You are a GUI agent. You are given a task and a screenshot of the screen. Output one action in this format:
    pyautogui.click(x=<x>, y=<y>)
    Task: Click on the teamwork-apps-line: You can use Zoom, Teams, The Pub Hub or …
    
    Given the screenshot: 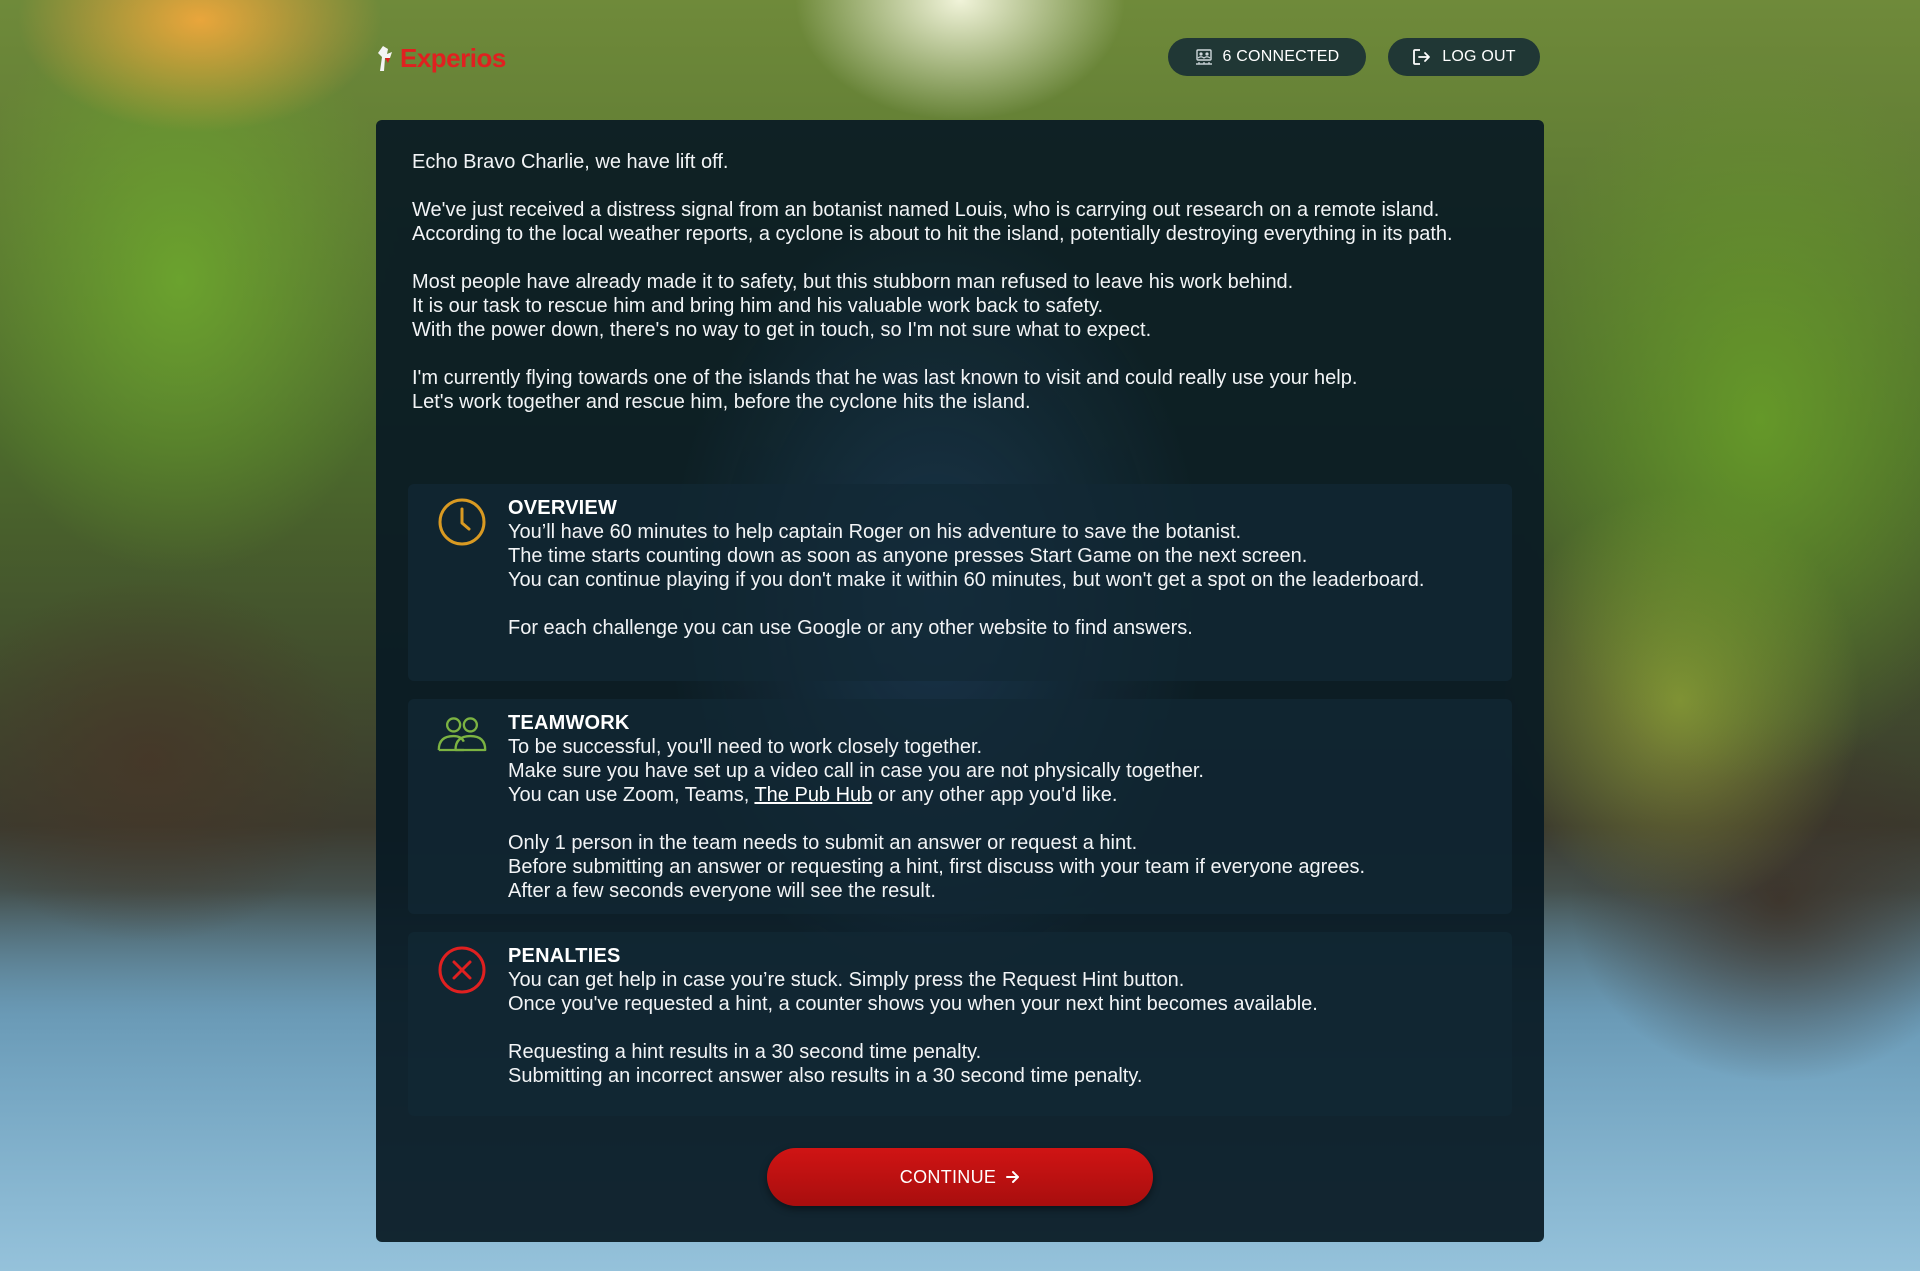 What is the action you would take?
    pyautogui.click(x=998, y=795)
    